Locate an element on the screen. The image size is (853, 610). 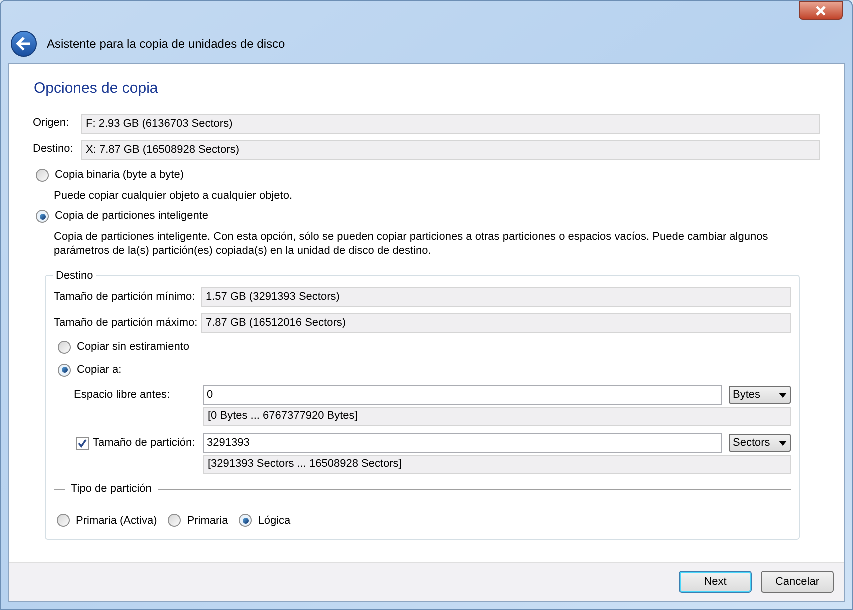
radio-label: Copia binaria (byte a byte) is located at coordinates (119, 175).